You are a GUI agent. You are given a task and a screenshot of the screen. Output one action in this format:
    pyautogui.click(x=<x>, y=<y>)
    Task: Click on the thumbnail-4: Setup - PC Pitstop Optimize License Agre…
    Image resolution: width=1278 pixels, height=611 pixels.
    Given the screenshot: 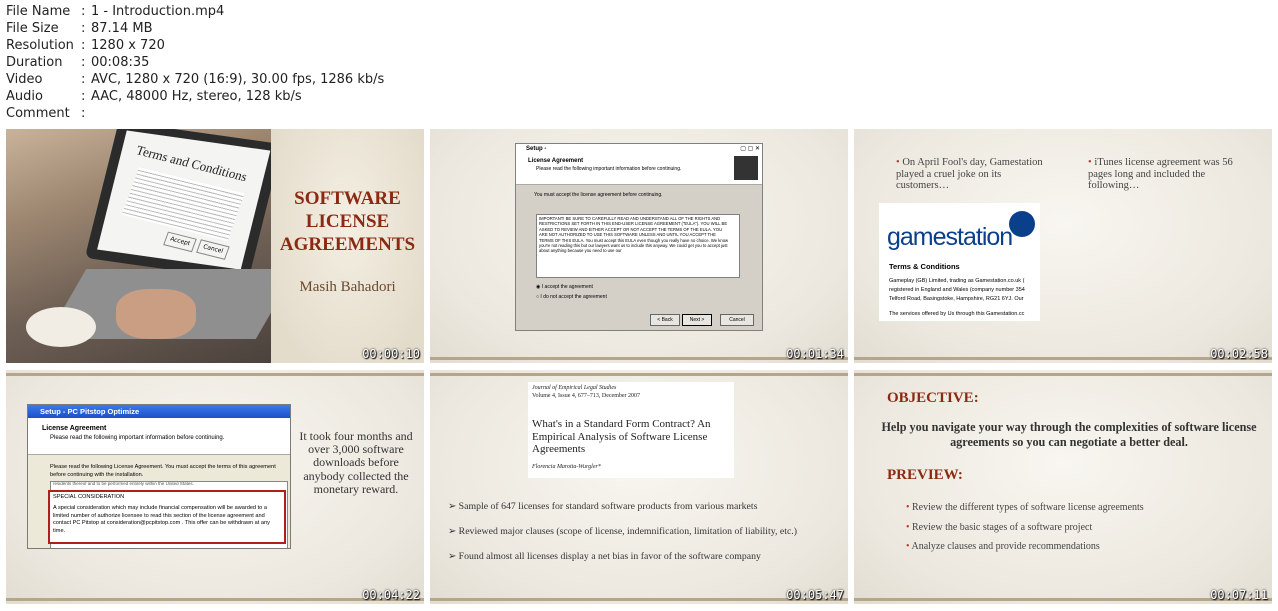 What is the action you would take?
    pyautogui.click(x=215, y=487)
    